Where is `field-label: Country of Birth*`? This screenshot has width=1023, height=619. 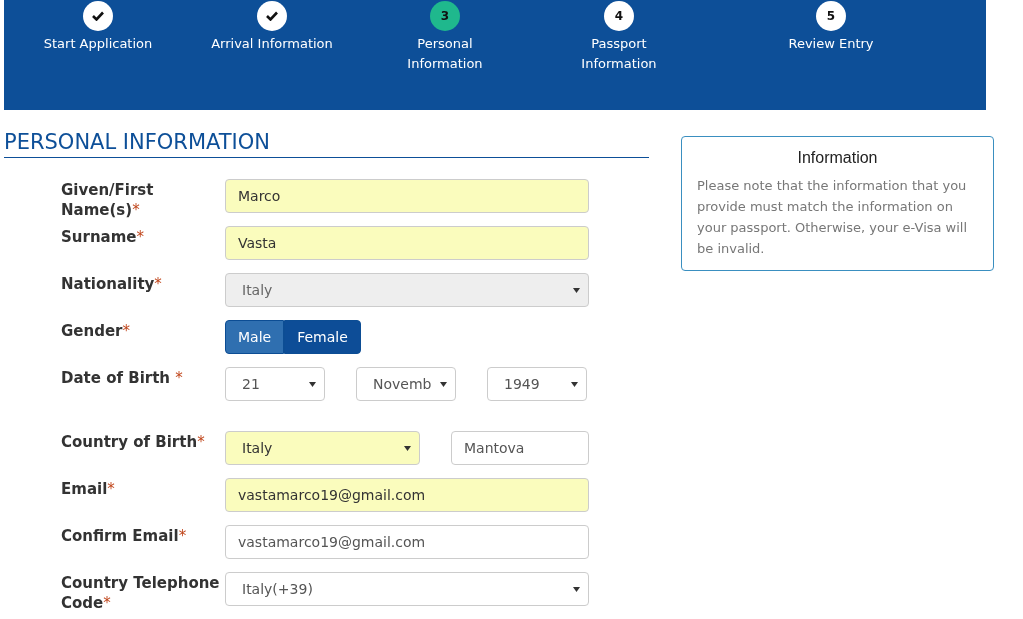 field-label: Country of Birth* is located at coordinates (133, 442).